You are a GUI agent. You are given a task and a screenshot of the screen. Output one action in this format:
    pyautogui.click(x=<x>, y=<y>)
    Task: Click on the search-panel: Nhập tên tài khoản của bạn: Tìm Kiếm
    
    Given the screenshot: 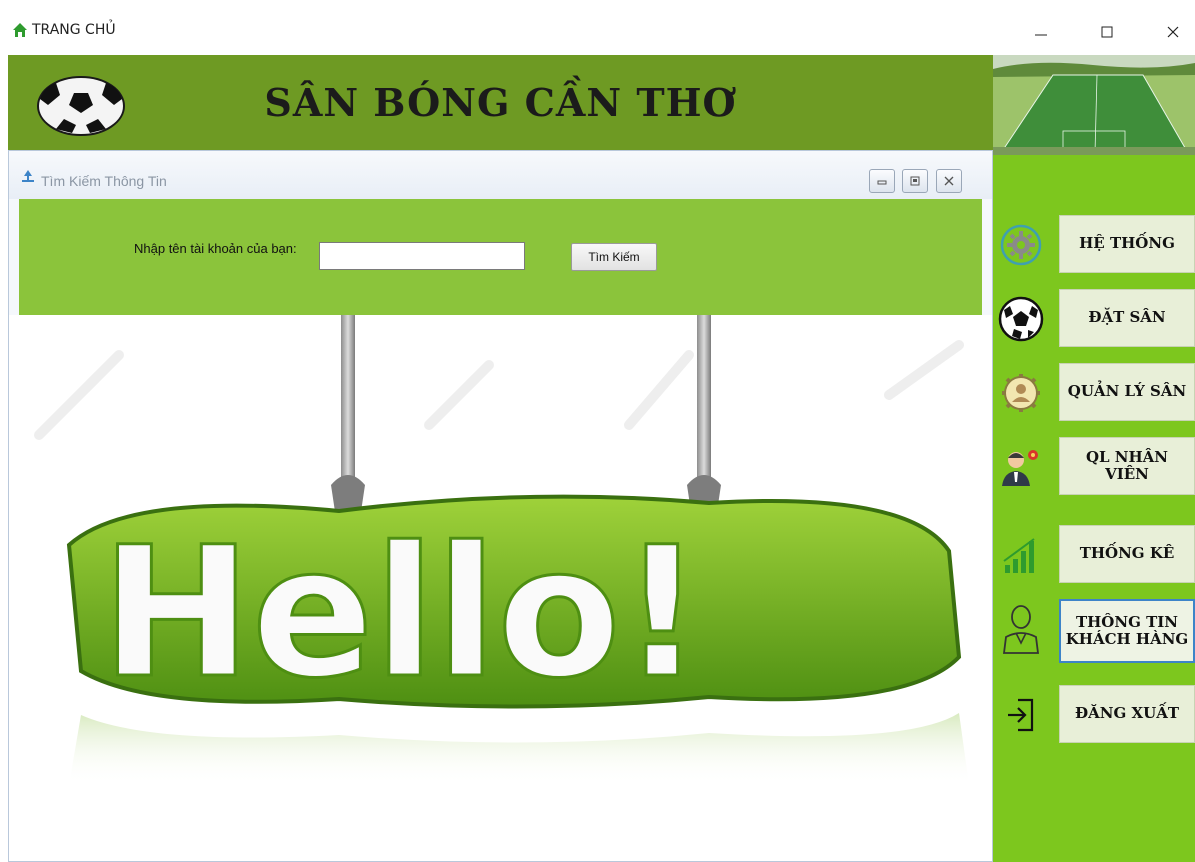 What is the action you would take?
    pyautogui.click(x=500, y=257)
    